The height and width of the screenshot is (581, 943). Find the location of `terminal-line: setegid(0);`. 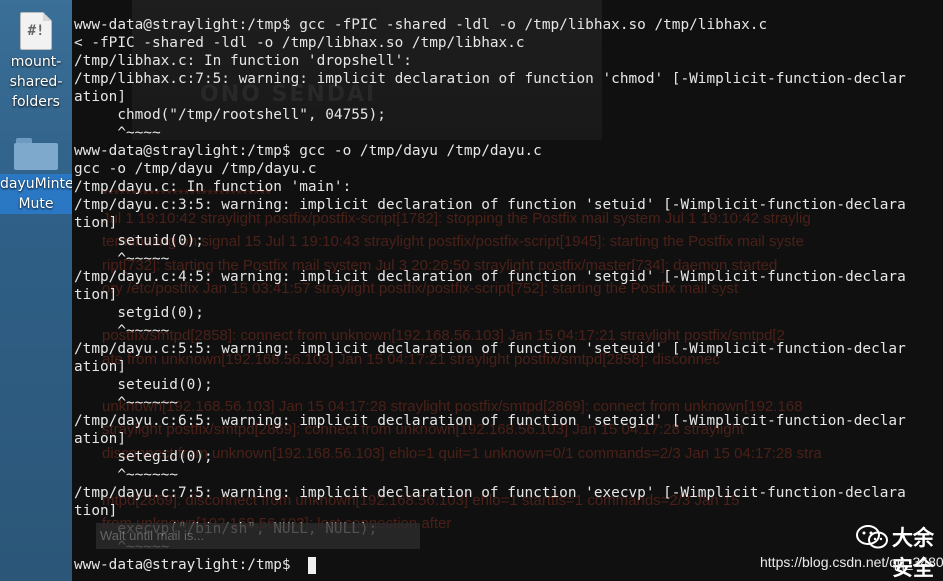

terminal-line: setegid(0); is located at coordinates (143, 457).